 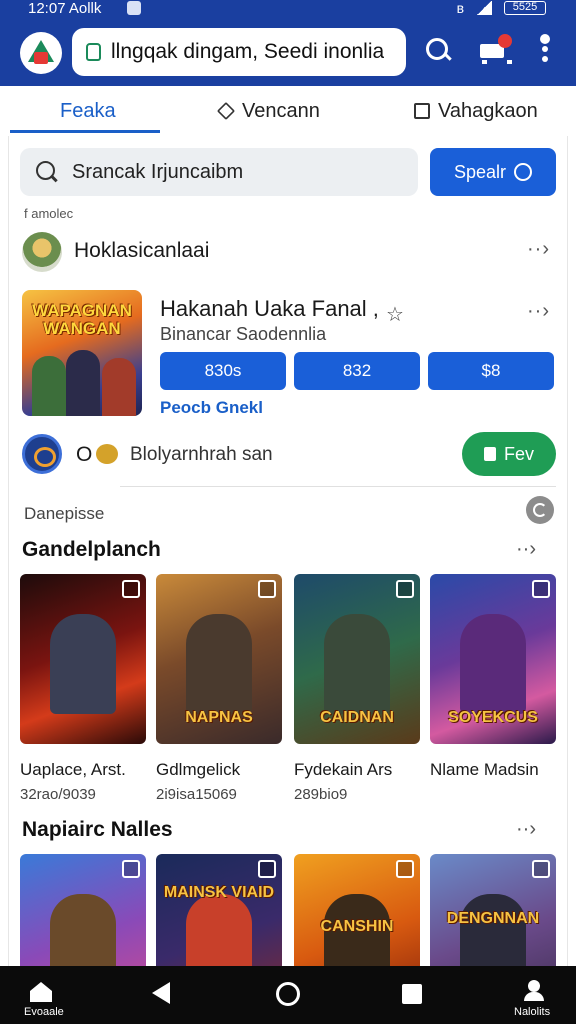 I want to click on art-title: WAPAGNAN WANGAN, so click(x=82, y=319).